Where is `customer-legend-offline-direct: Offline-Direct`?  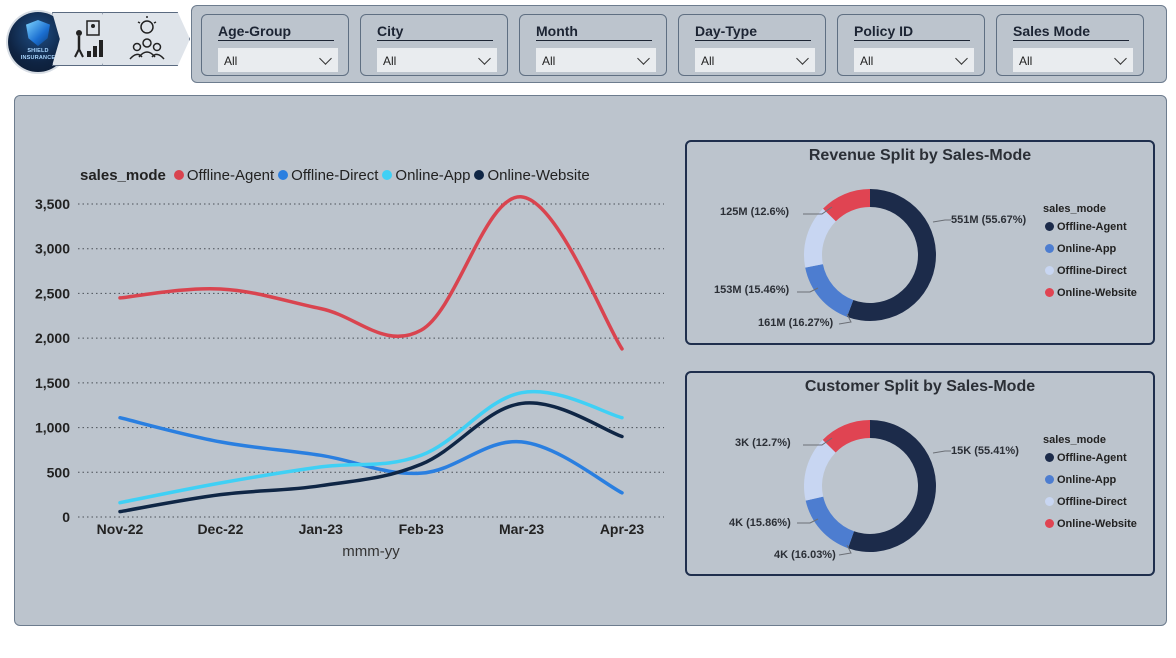
customer-legend-offline-direct: Offline-Direct is located at coordinates (1086, 502).